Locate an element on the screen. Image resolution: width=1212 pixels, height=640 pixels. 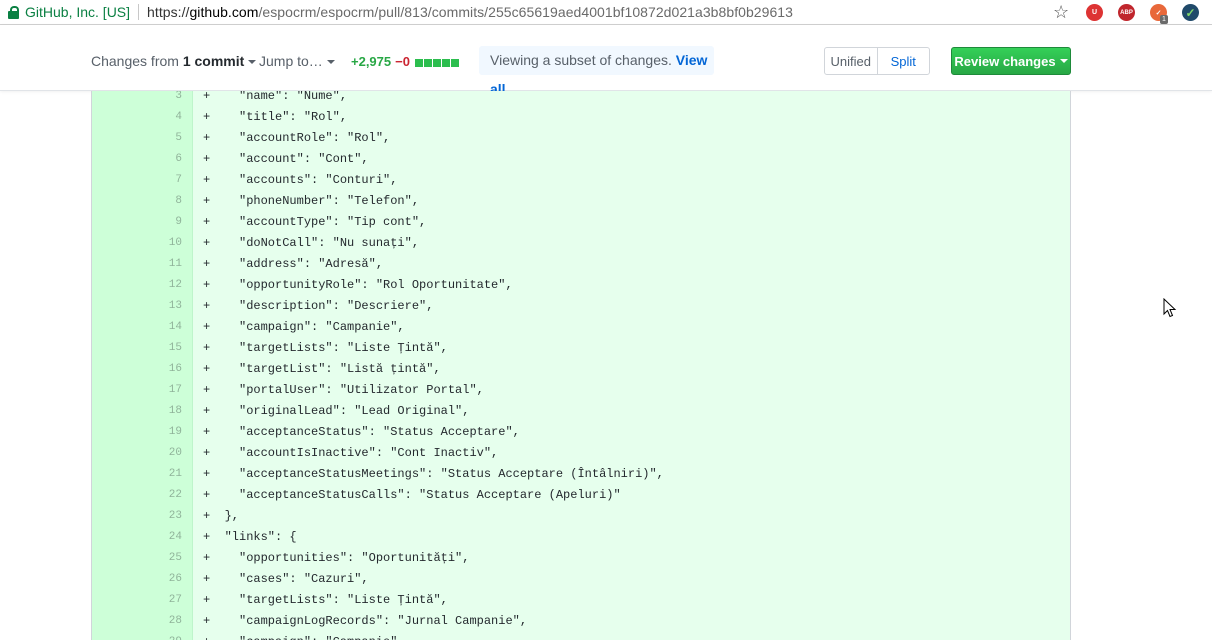
deletions-count: −0 is located at coordinates (402, 61).